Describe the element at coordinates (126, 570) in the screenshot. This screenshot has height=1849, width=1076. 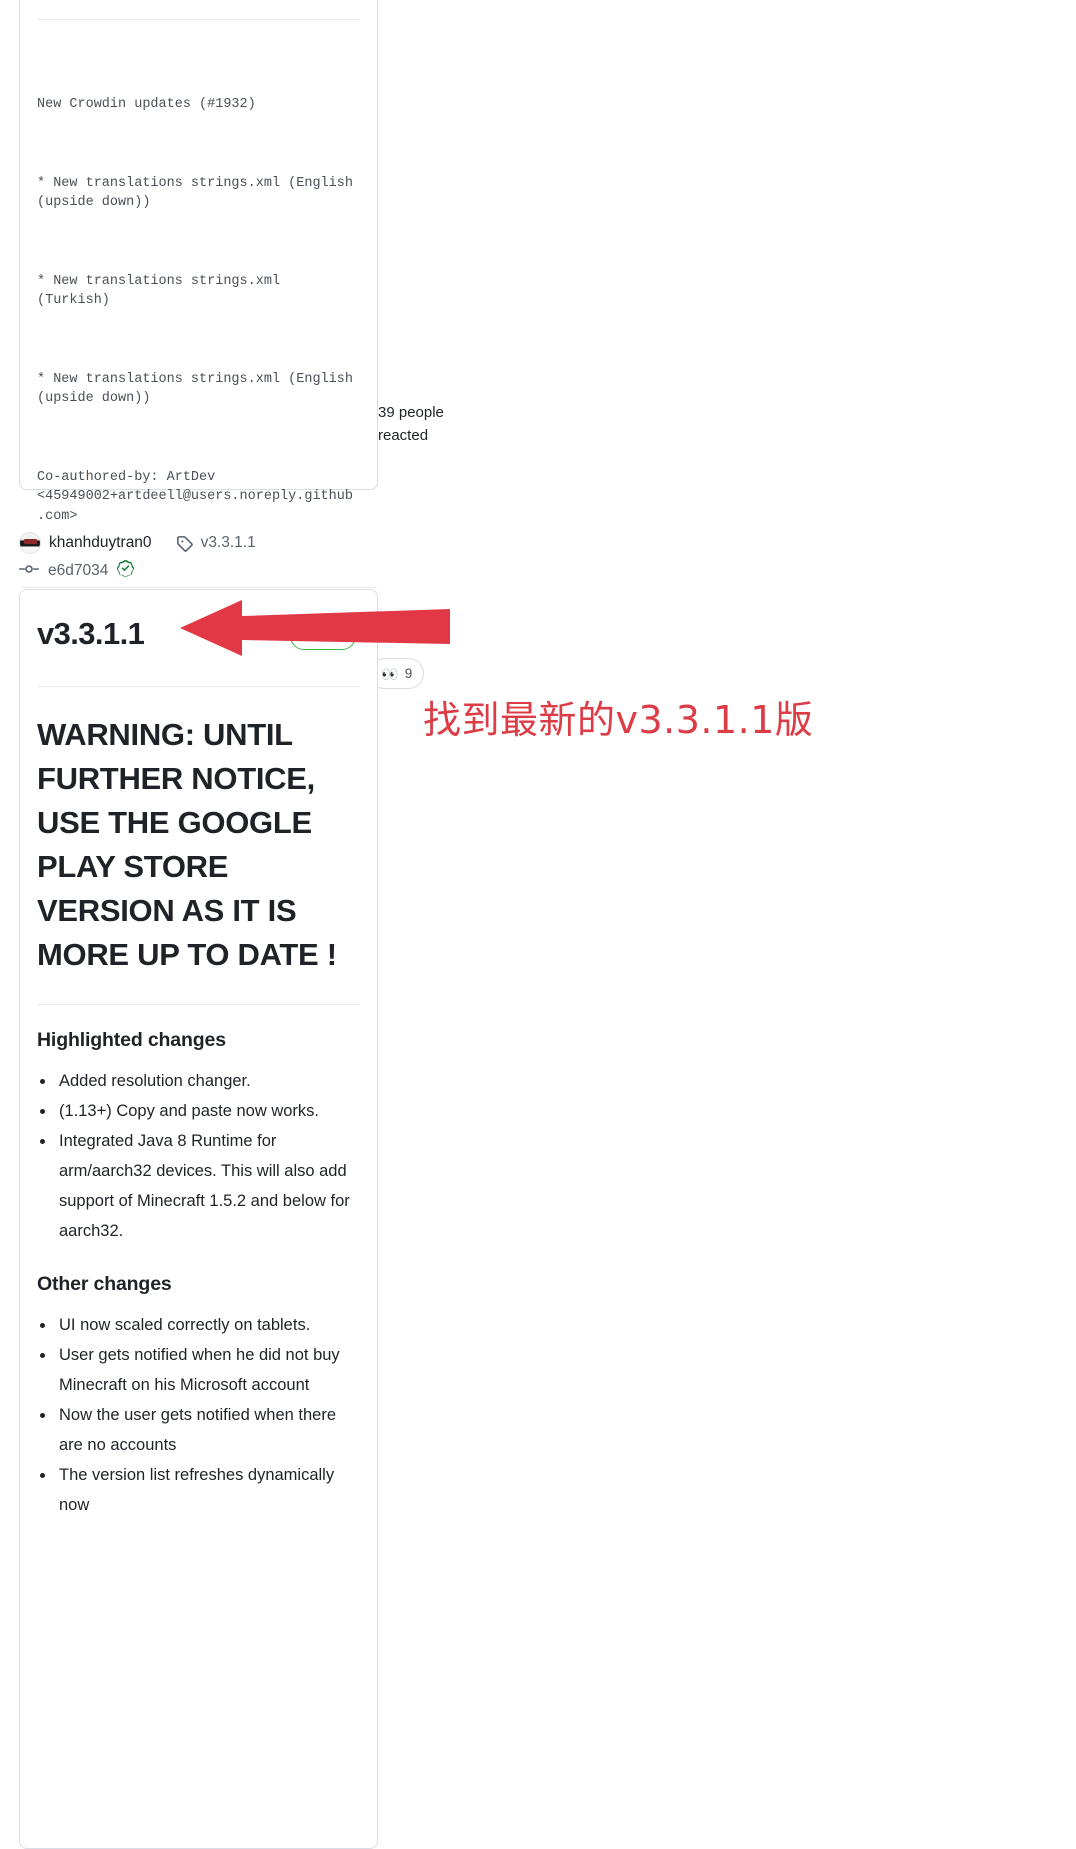
I see `verified-check-icon` at that location.